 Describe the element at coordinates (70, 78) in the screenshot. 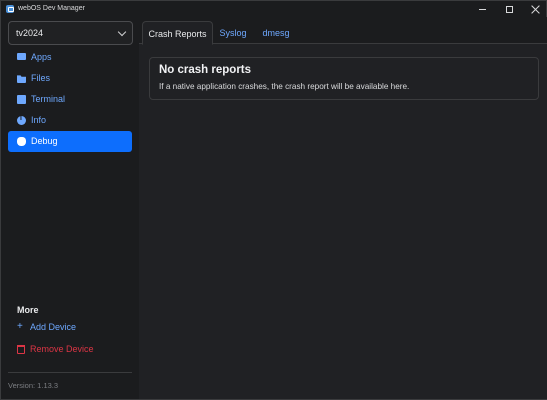

I see `sidebar-item-files: Files` at that location.